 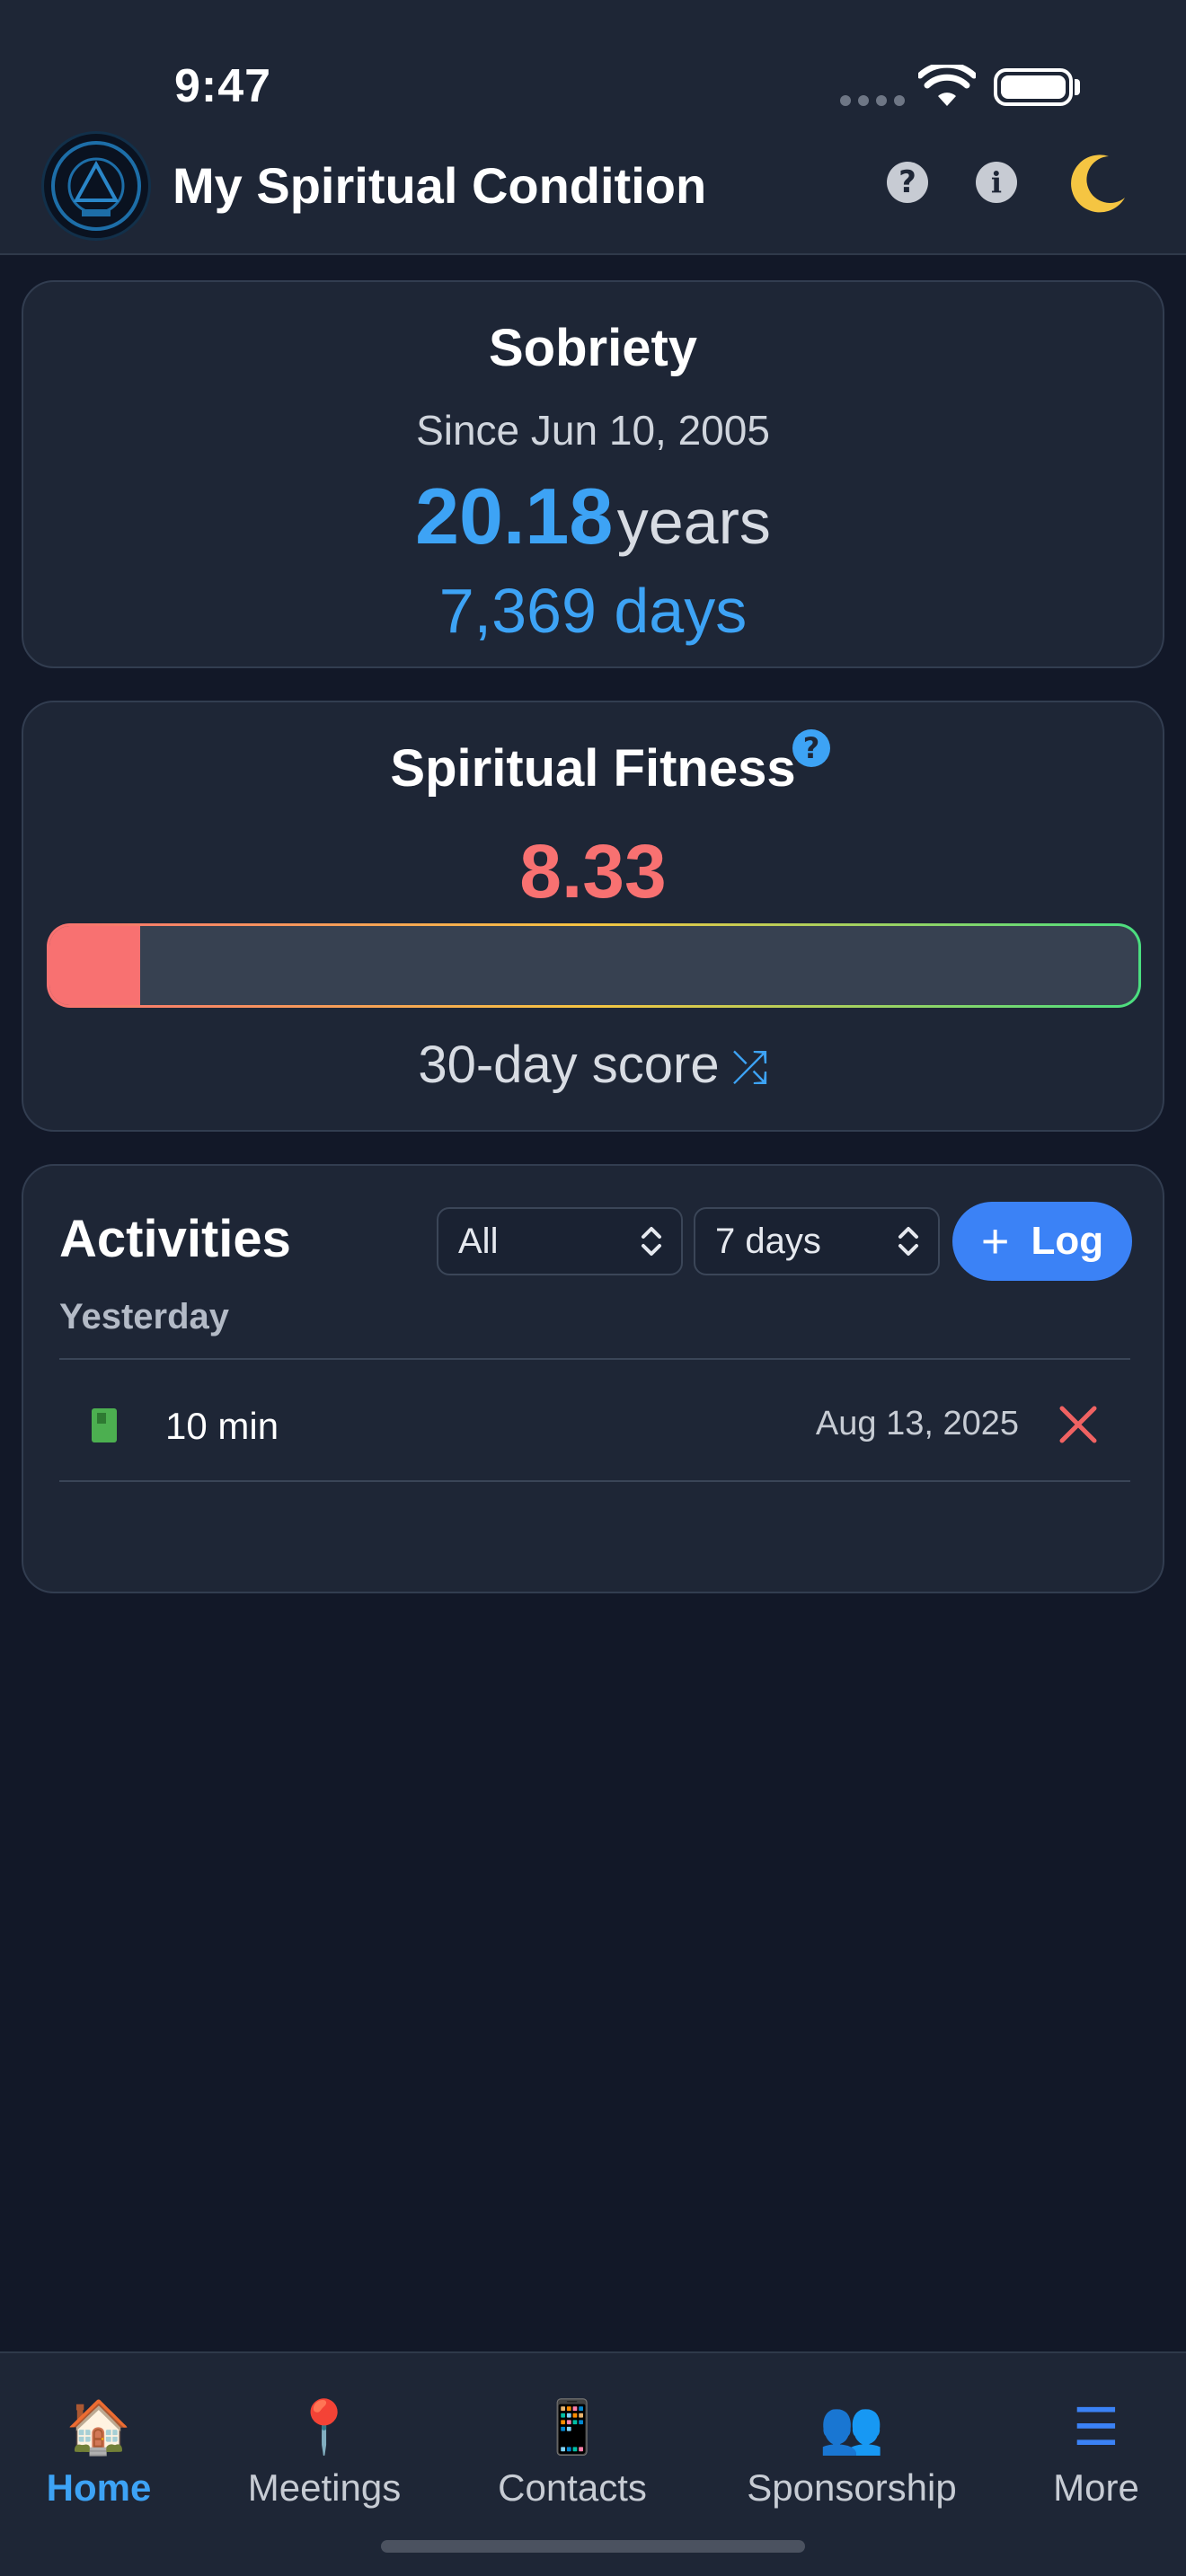 I want to click on app-logo, so click(x=96, y=186).